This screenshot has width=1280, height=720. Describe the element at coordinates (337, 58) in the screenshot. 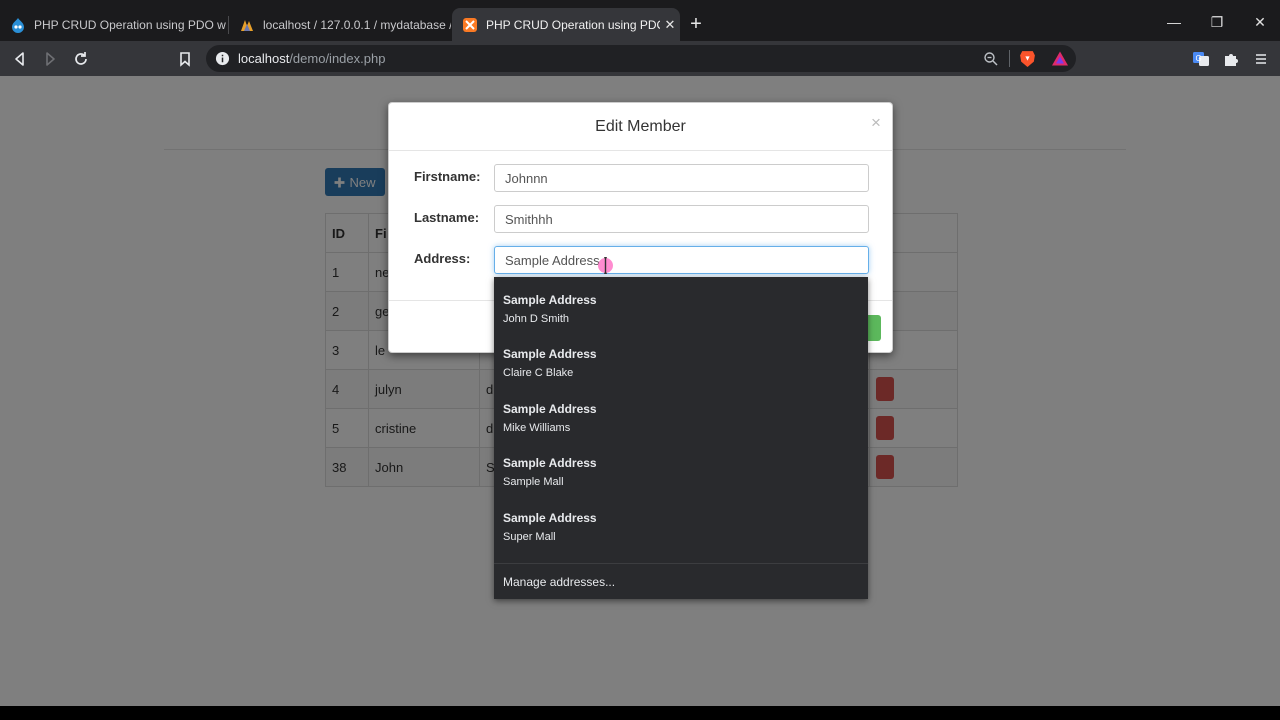

I see `url-path: /demo/index.php` at that location.